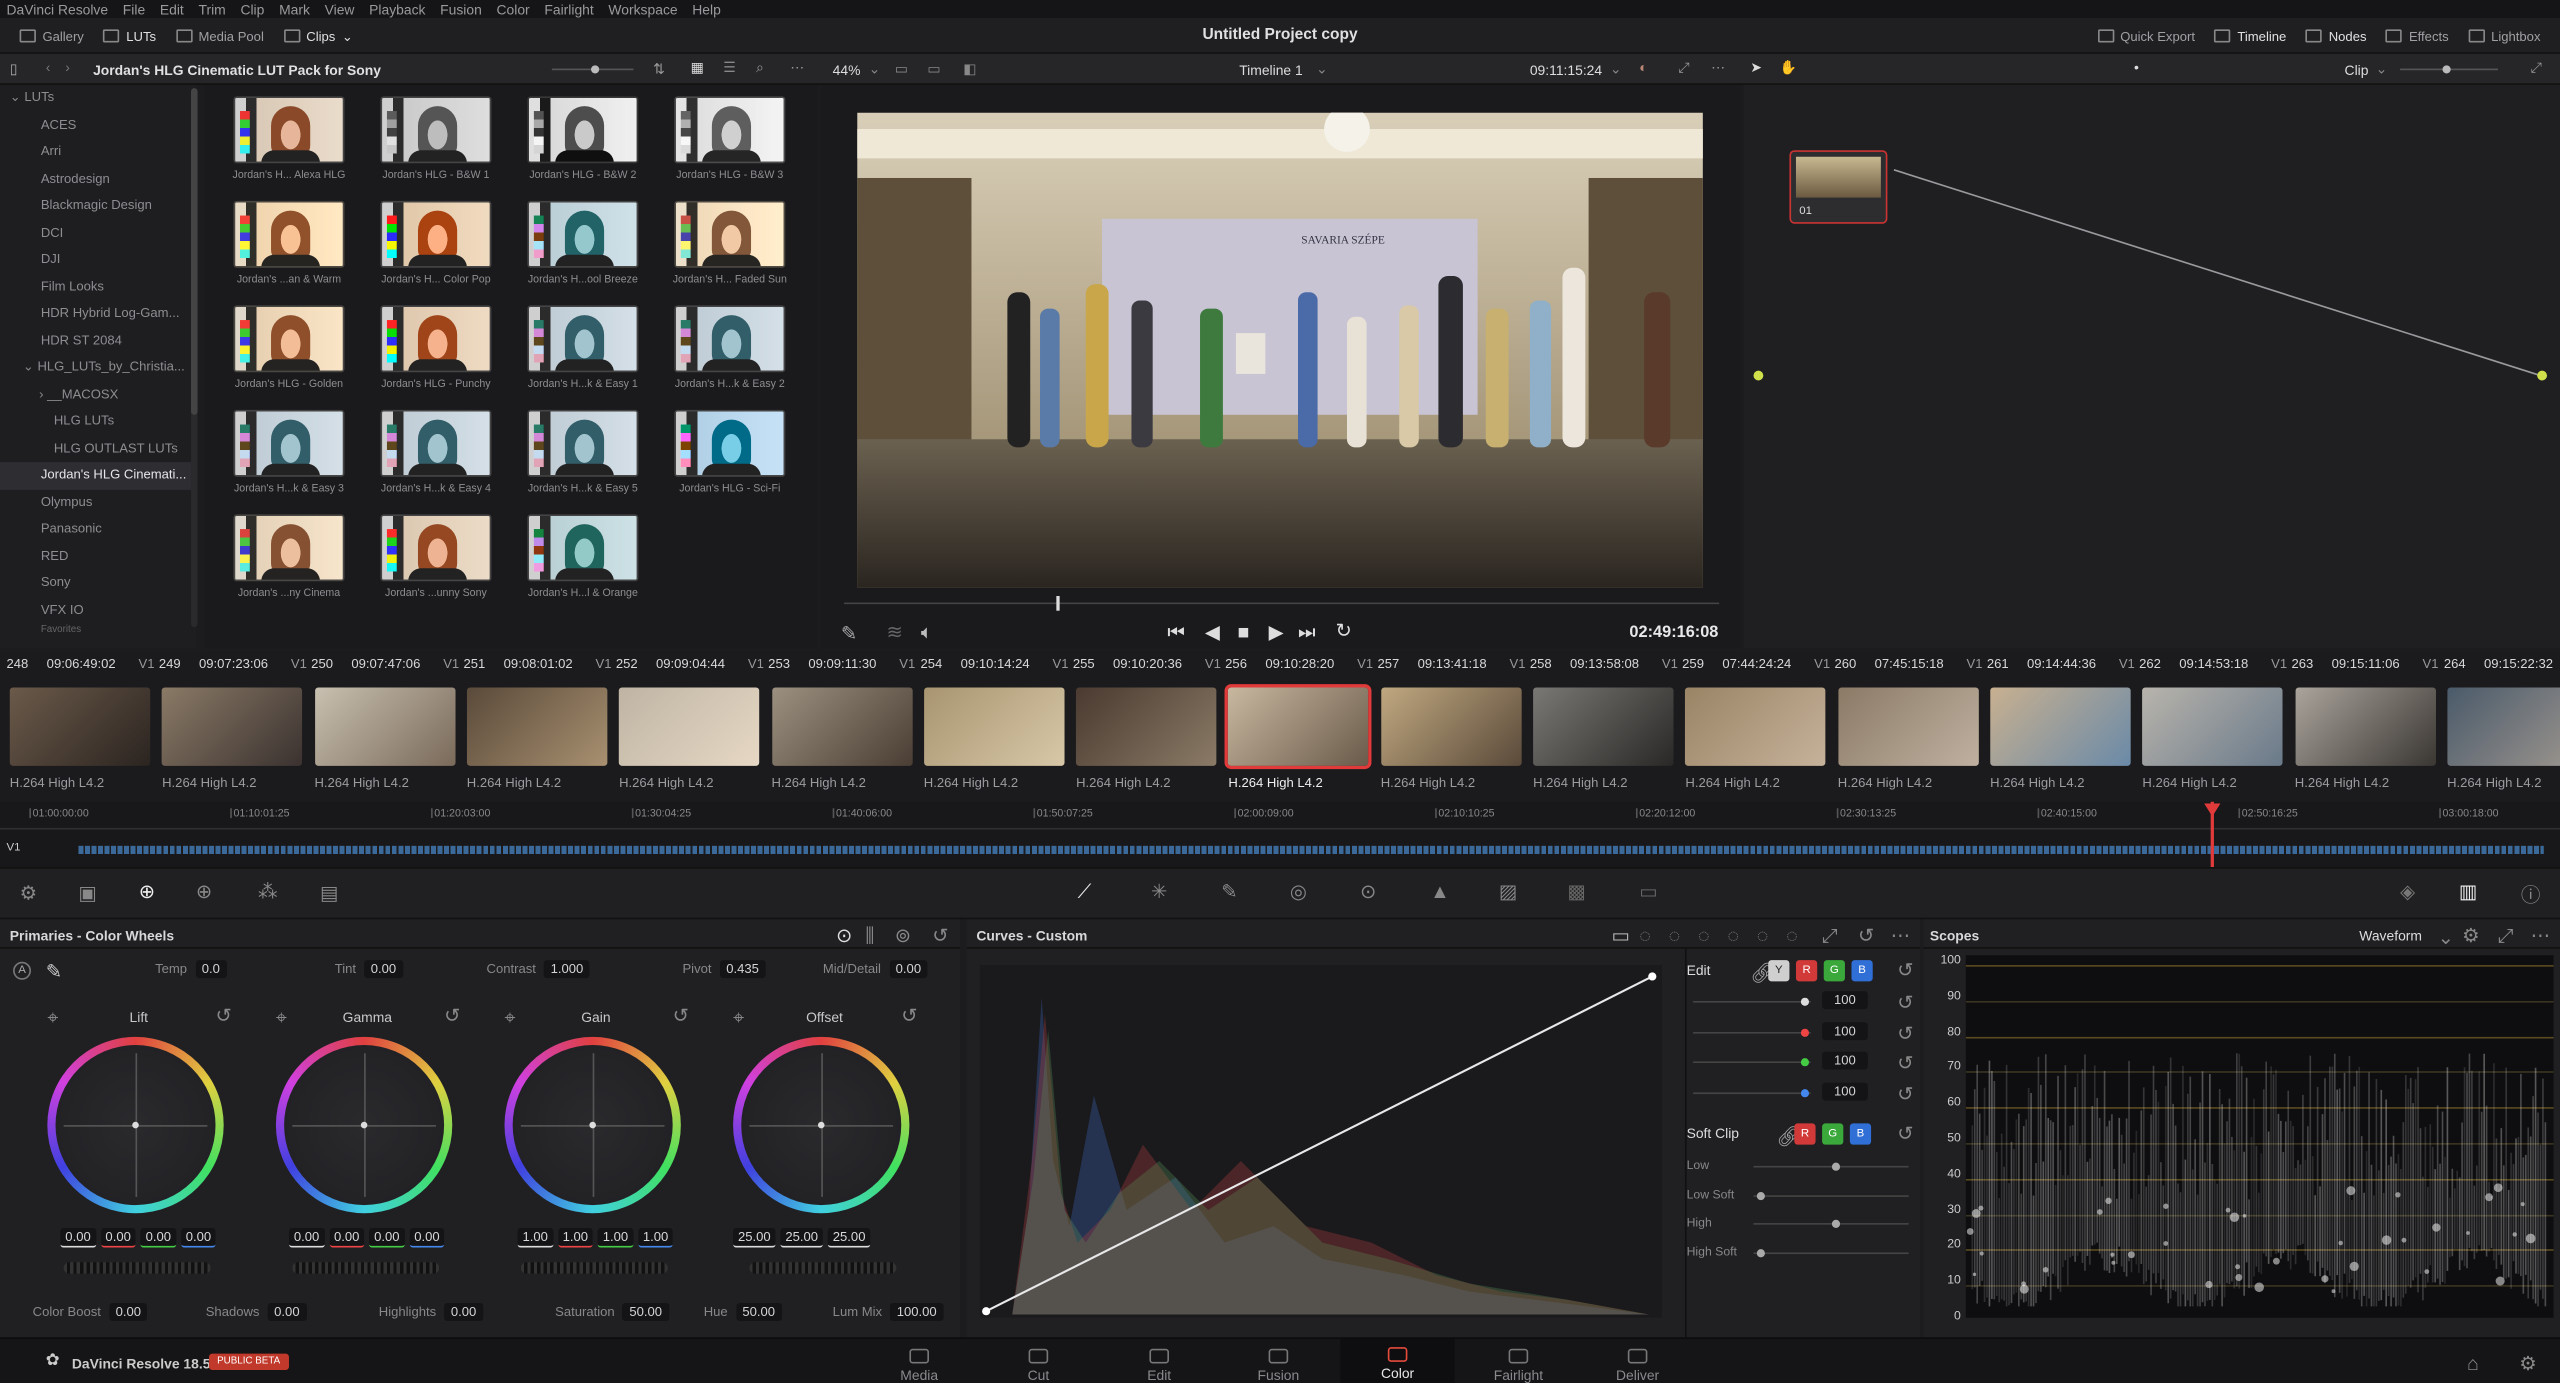 This screenshot has width=2560, height=1383. What do you see at coordinates (1792, 935) in the screenshot?
I see `sat-vs-lum-icon: ◌` at bounding box center [1792, 935].